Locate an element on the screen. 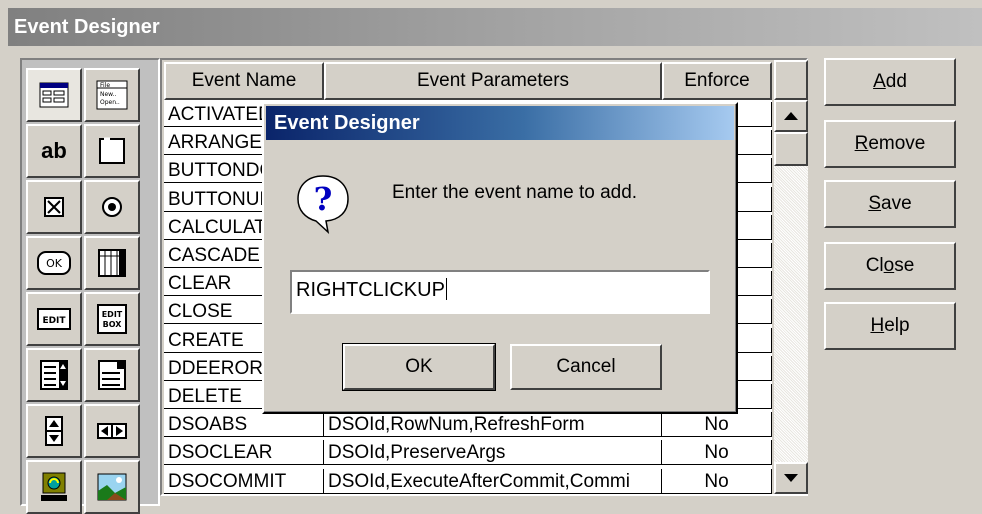  add-button: Add is located at coordinates (890, 82).